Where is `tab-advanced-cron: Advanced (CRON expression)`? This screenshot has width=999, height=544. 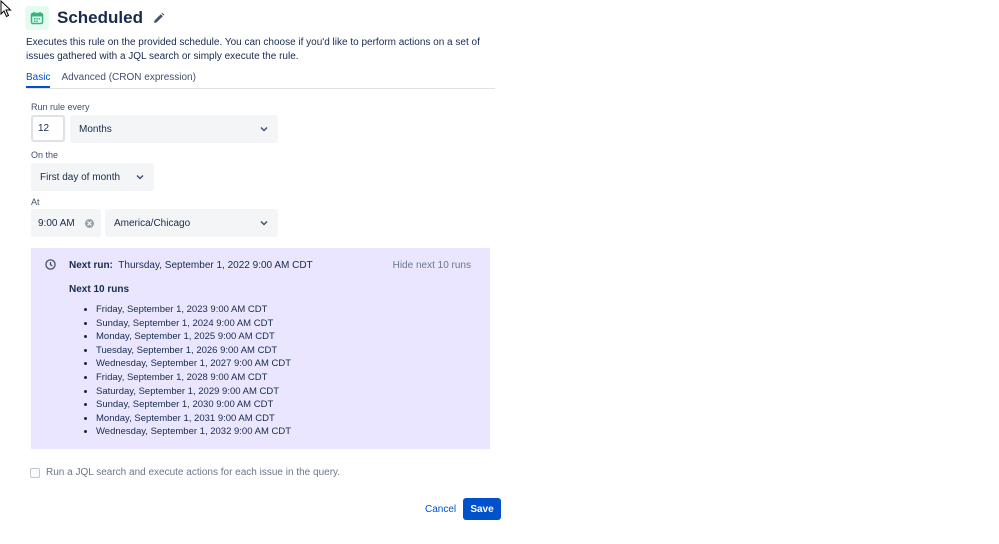 tab-advanced-cron: Advanced (CRON expression) is located at coordinates (128, 80).